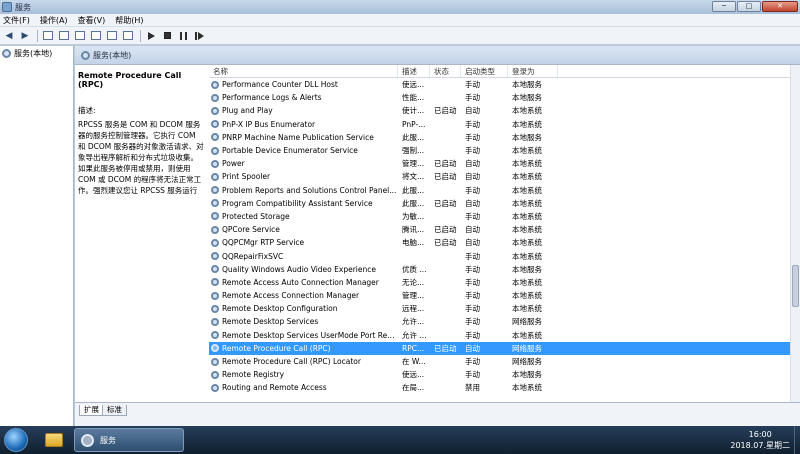 This screenshot has height=454, width=800. Describe the element at coordinates (414, 71) in the screenshot. I see `column-header-description: 描述` at that location.